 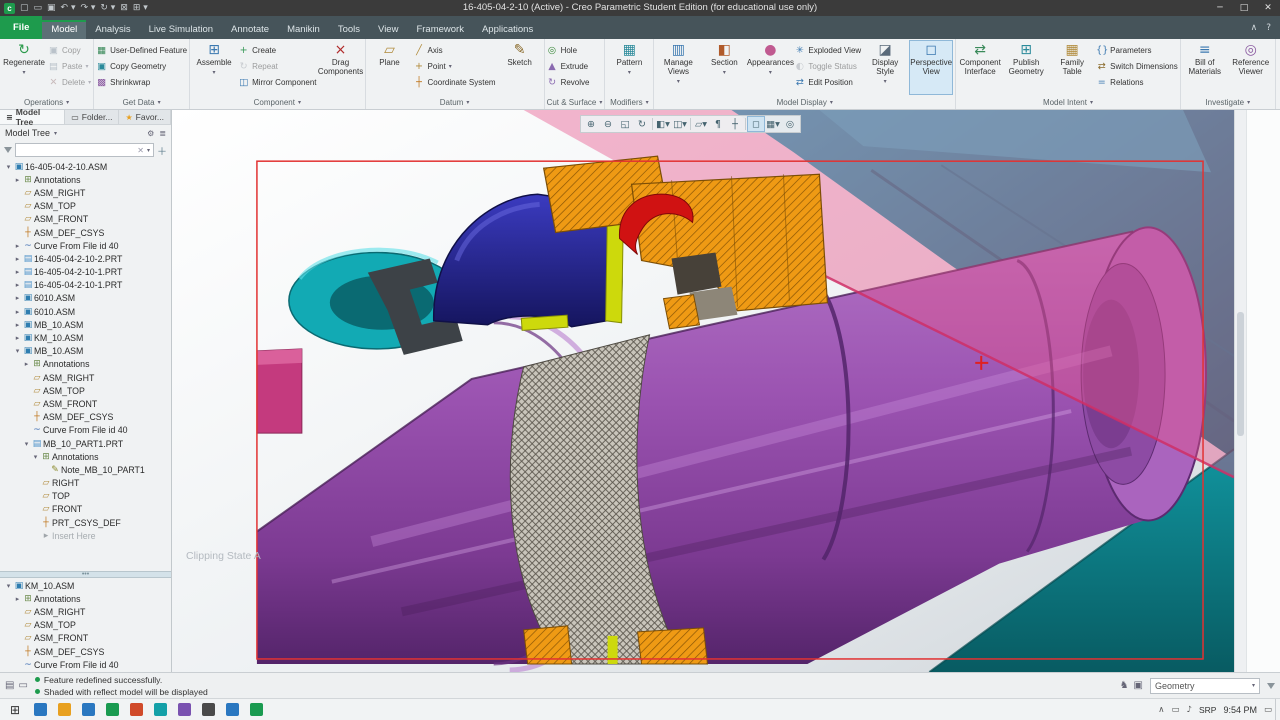 What do you see at coordinates (1137, 82) in the screenshot?
I see `relations-button: = Relations` at bounding box center [1137, 82].